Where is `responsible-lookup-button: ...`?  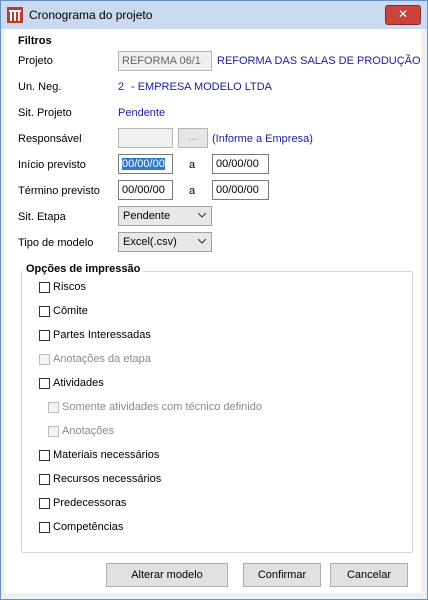 responsible-lookup-button: ... is located at coordinates (193, 138).